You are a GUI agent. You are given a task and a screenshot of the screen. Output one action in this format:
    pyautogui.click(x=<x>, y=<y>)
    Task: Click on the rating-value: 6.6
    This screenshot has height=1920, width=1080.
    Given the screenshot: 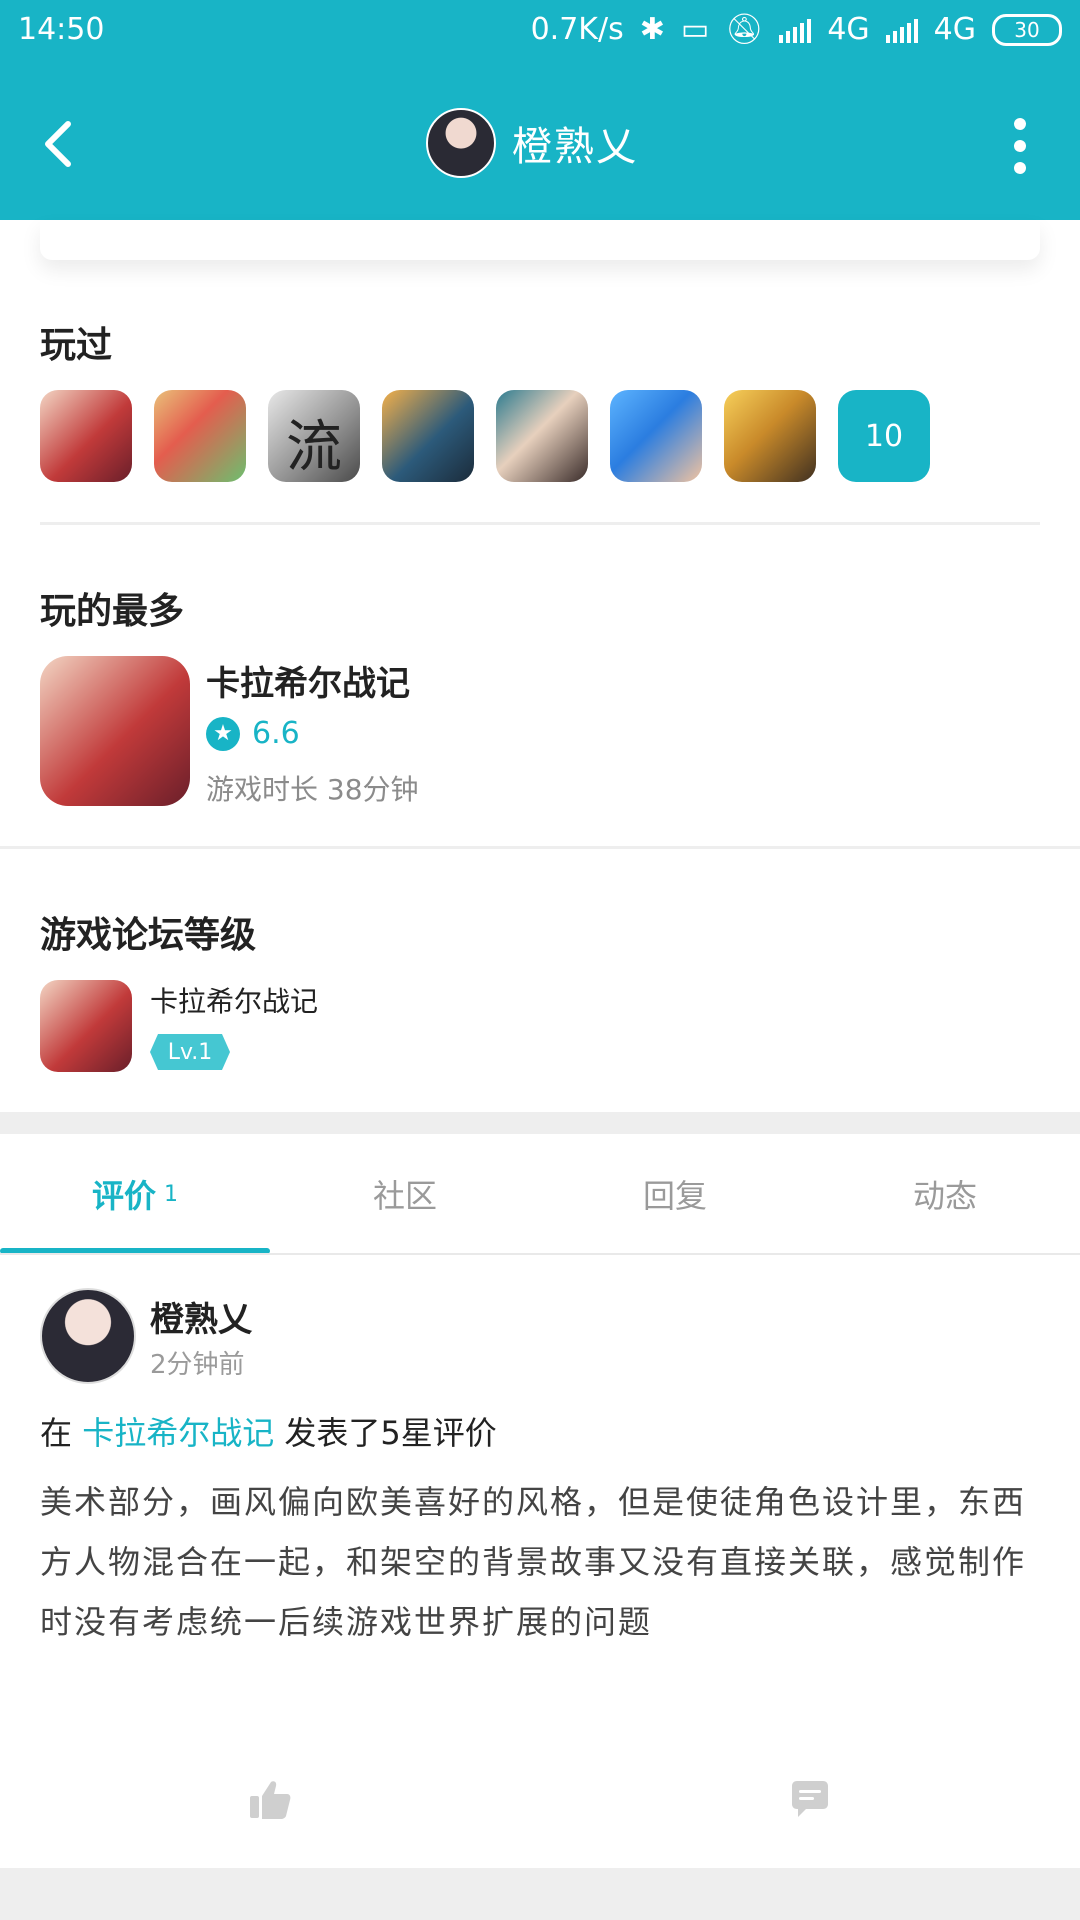 What is the action you would take?
    pyautogui.click(x=276, y=733)
    